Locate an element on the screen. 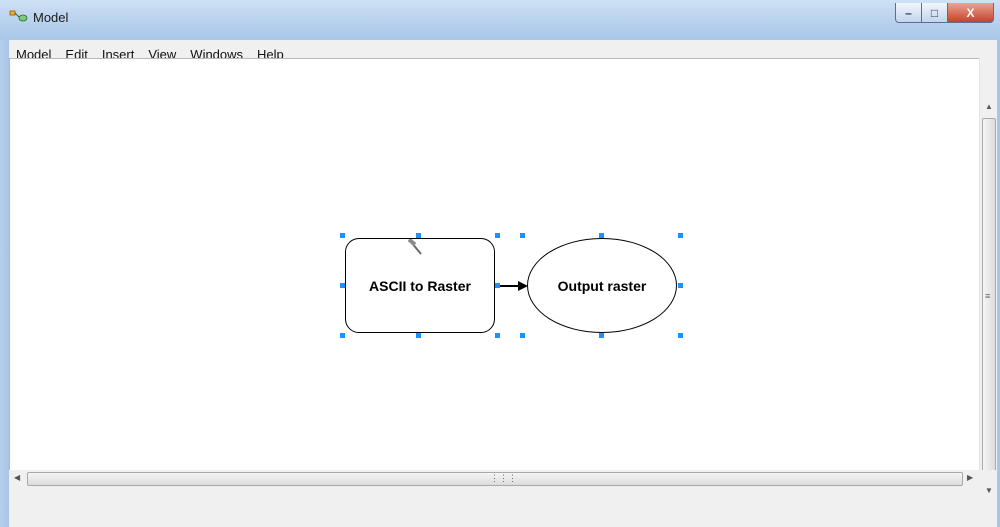  scroll-up-arrow-icon: ▲ is located at coordinates (989, 106).